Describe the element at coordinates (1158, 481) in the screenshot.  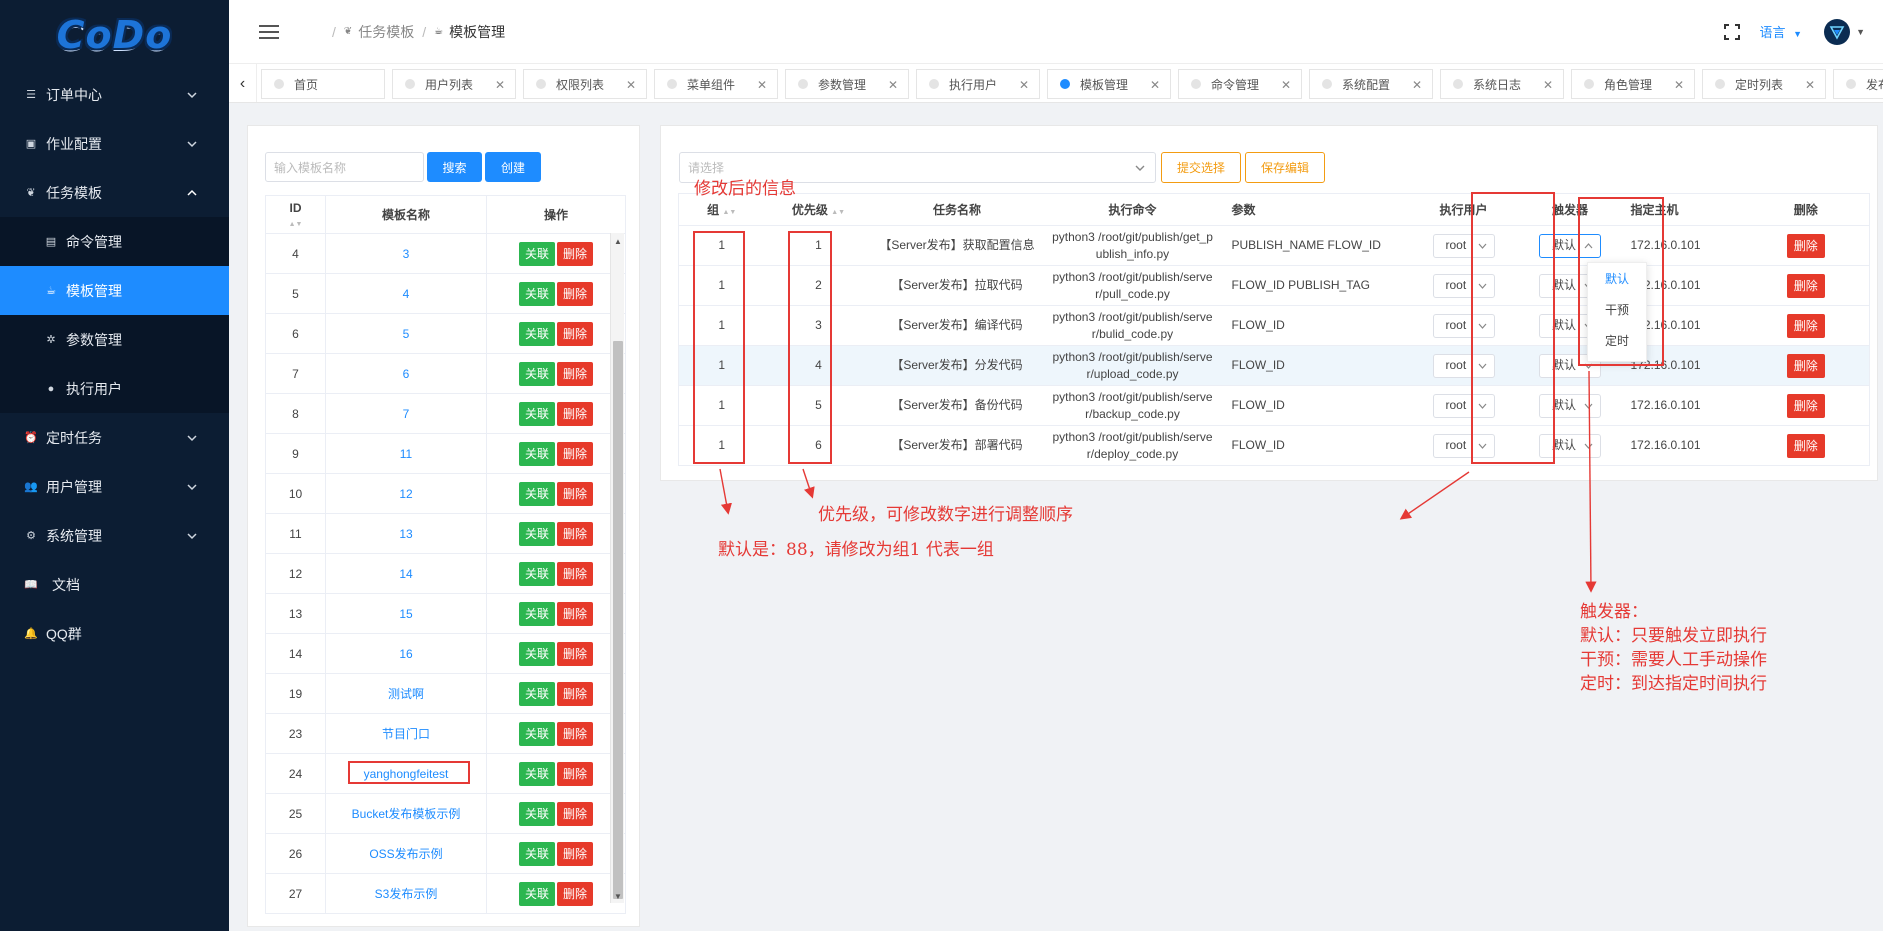
I see `annotation-arrows` at that location.